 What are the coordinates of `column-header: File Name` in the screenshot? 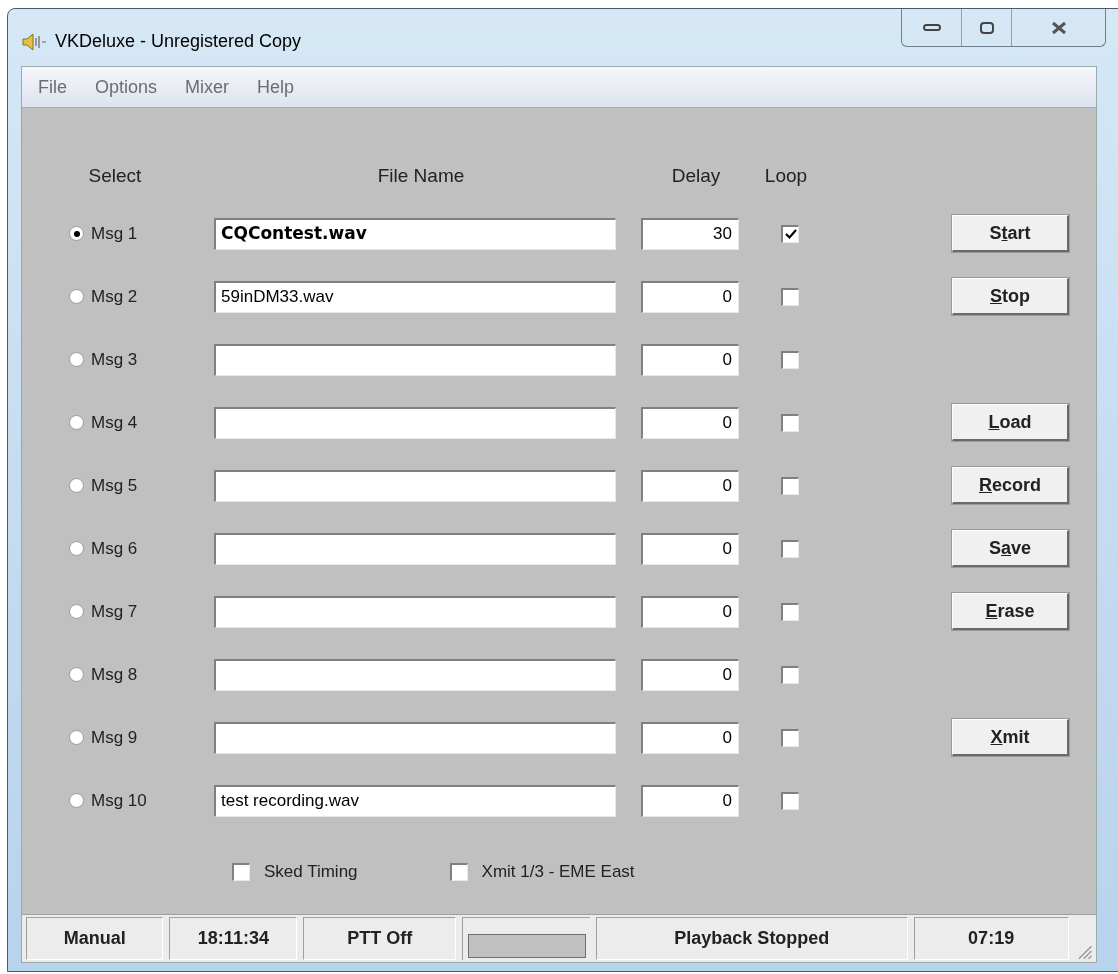 It's located at (421, 175).